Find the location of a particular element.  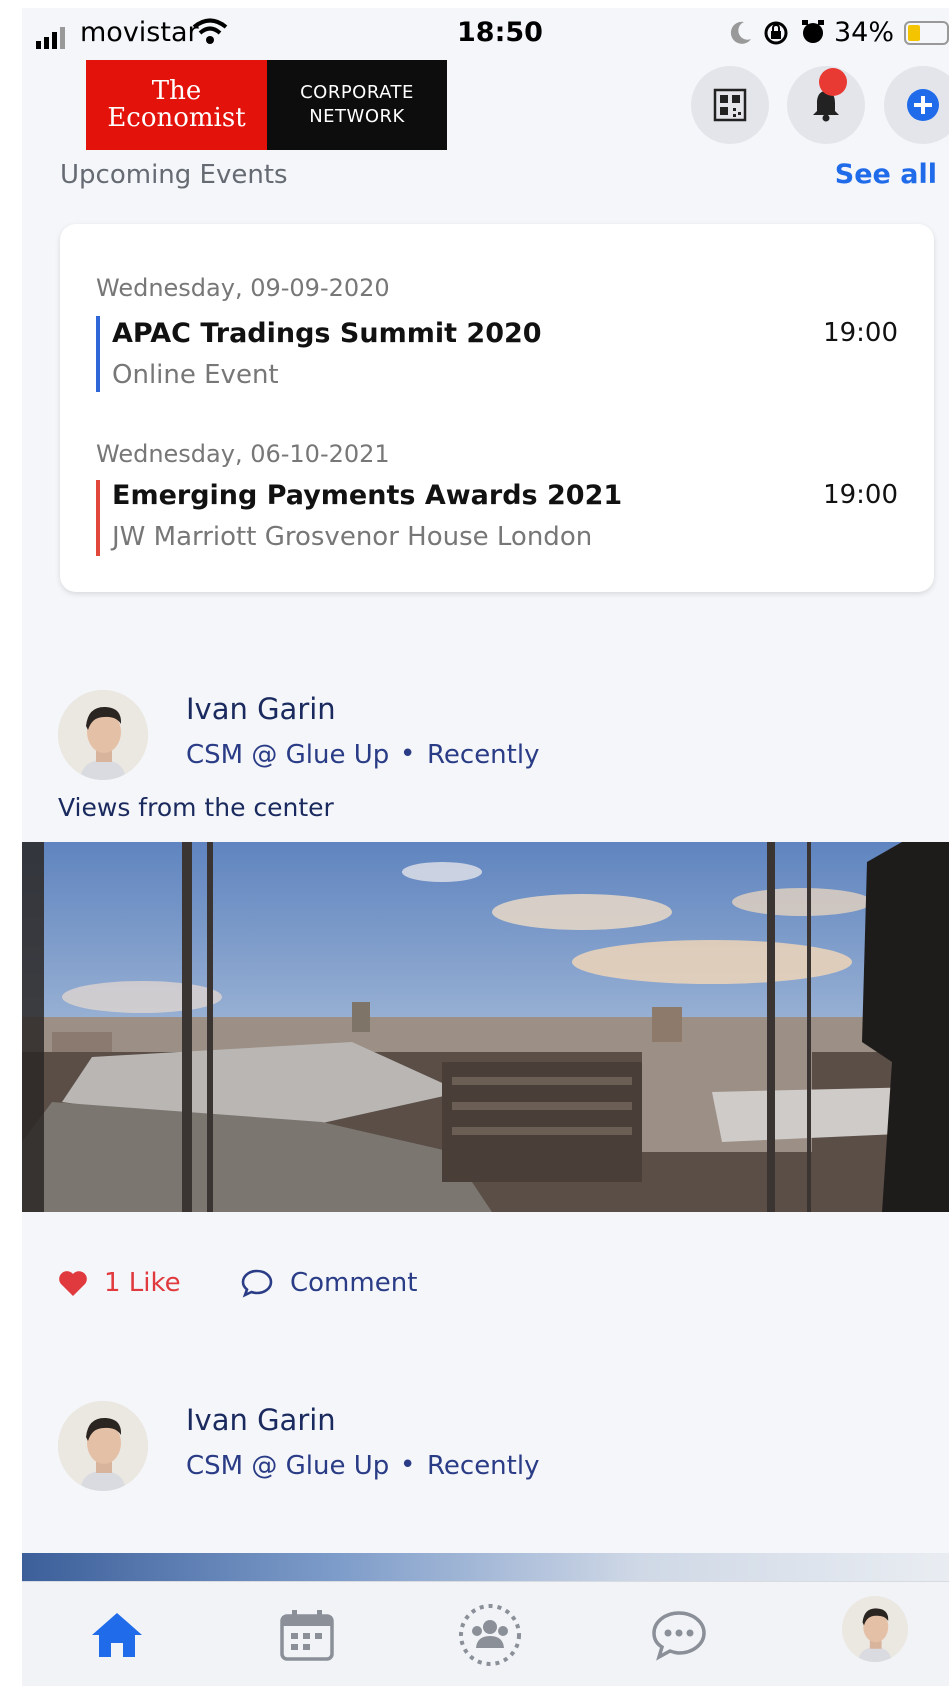

tab-community is located at coordinates (490, 1635).